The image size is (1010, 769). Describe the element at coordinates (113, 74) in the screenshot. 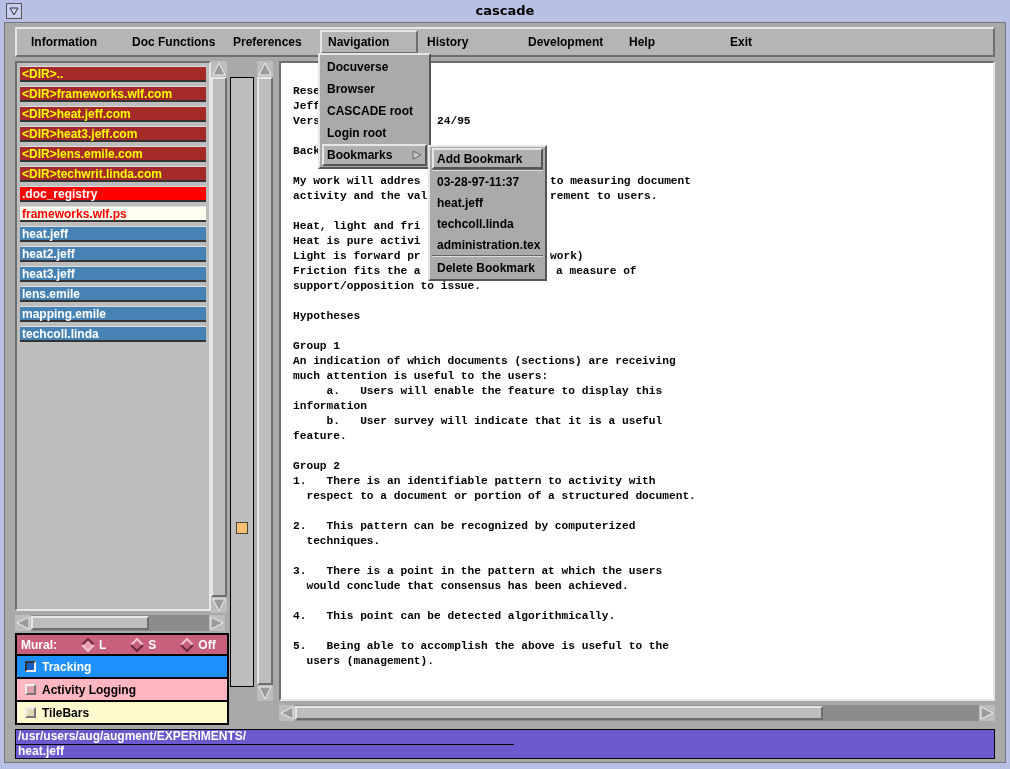

I see `file-list-item: <DIR>..` at that location.